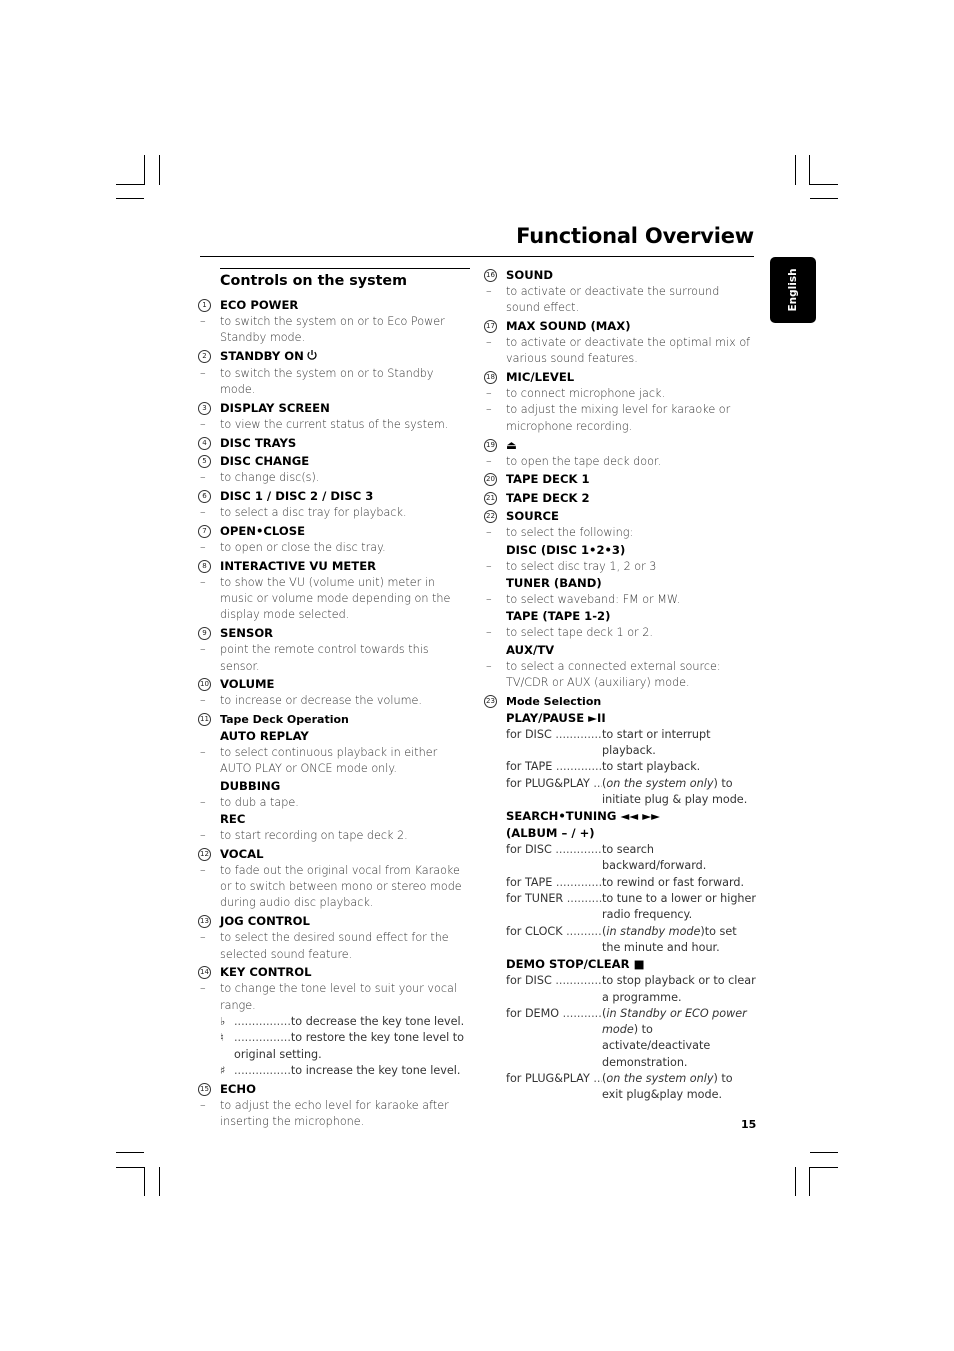  Describe the element at coordinates (266, 972) in the screenshot. I see `item-label: KEY CONTROL` at that location.